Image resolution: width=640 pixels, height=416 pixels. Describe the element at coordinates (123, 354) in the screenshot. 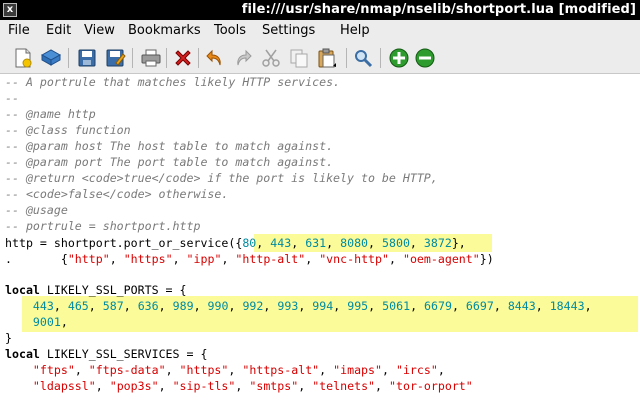

I see `ssl-services-decl-text: LIKELY_SSL_SERVICES = {` at that location.